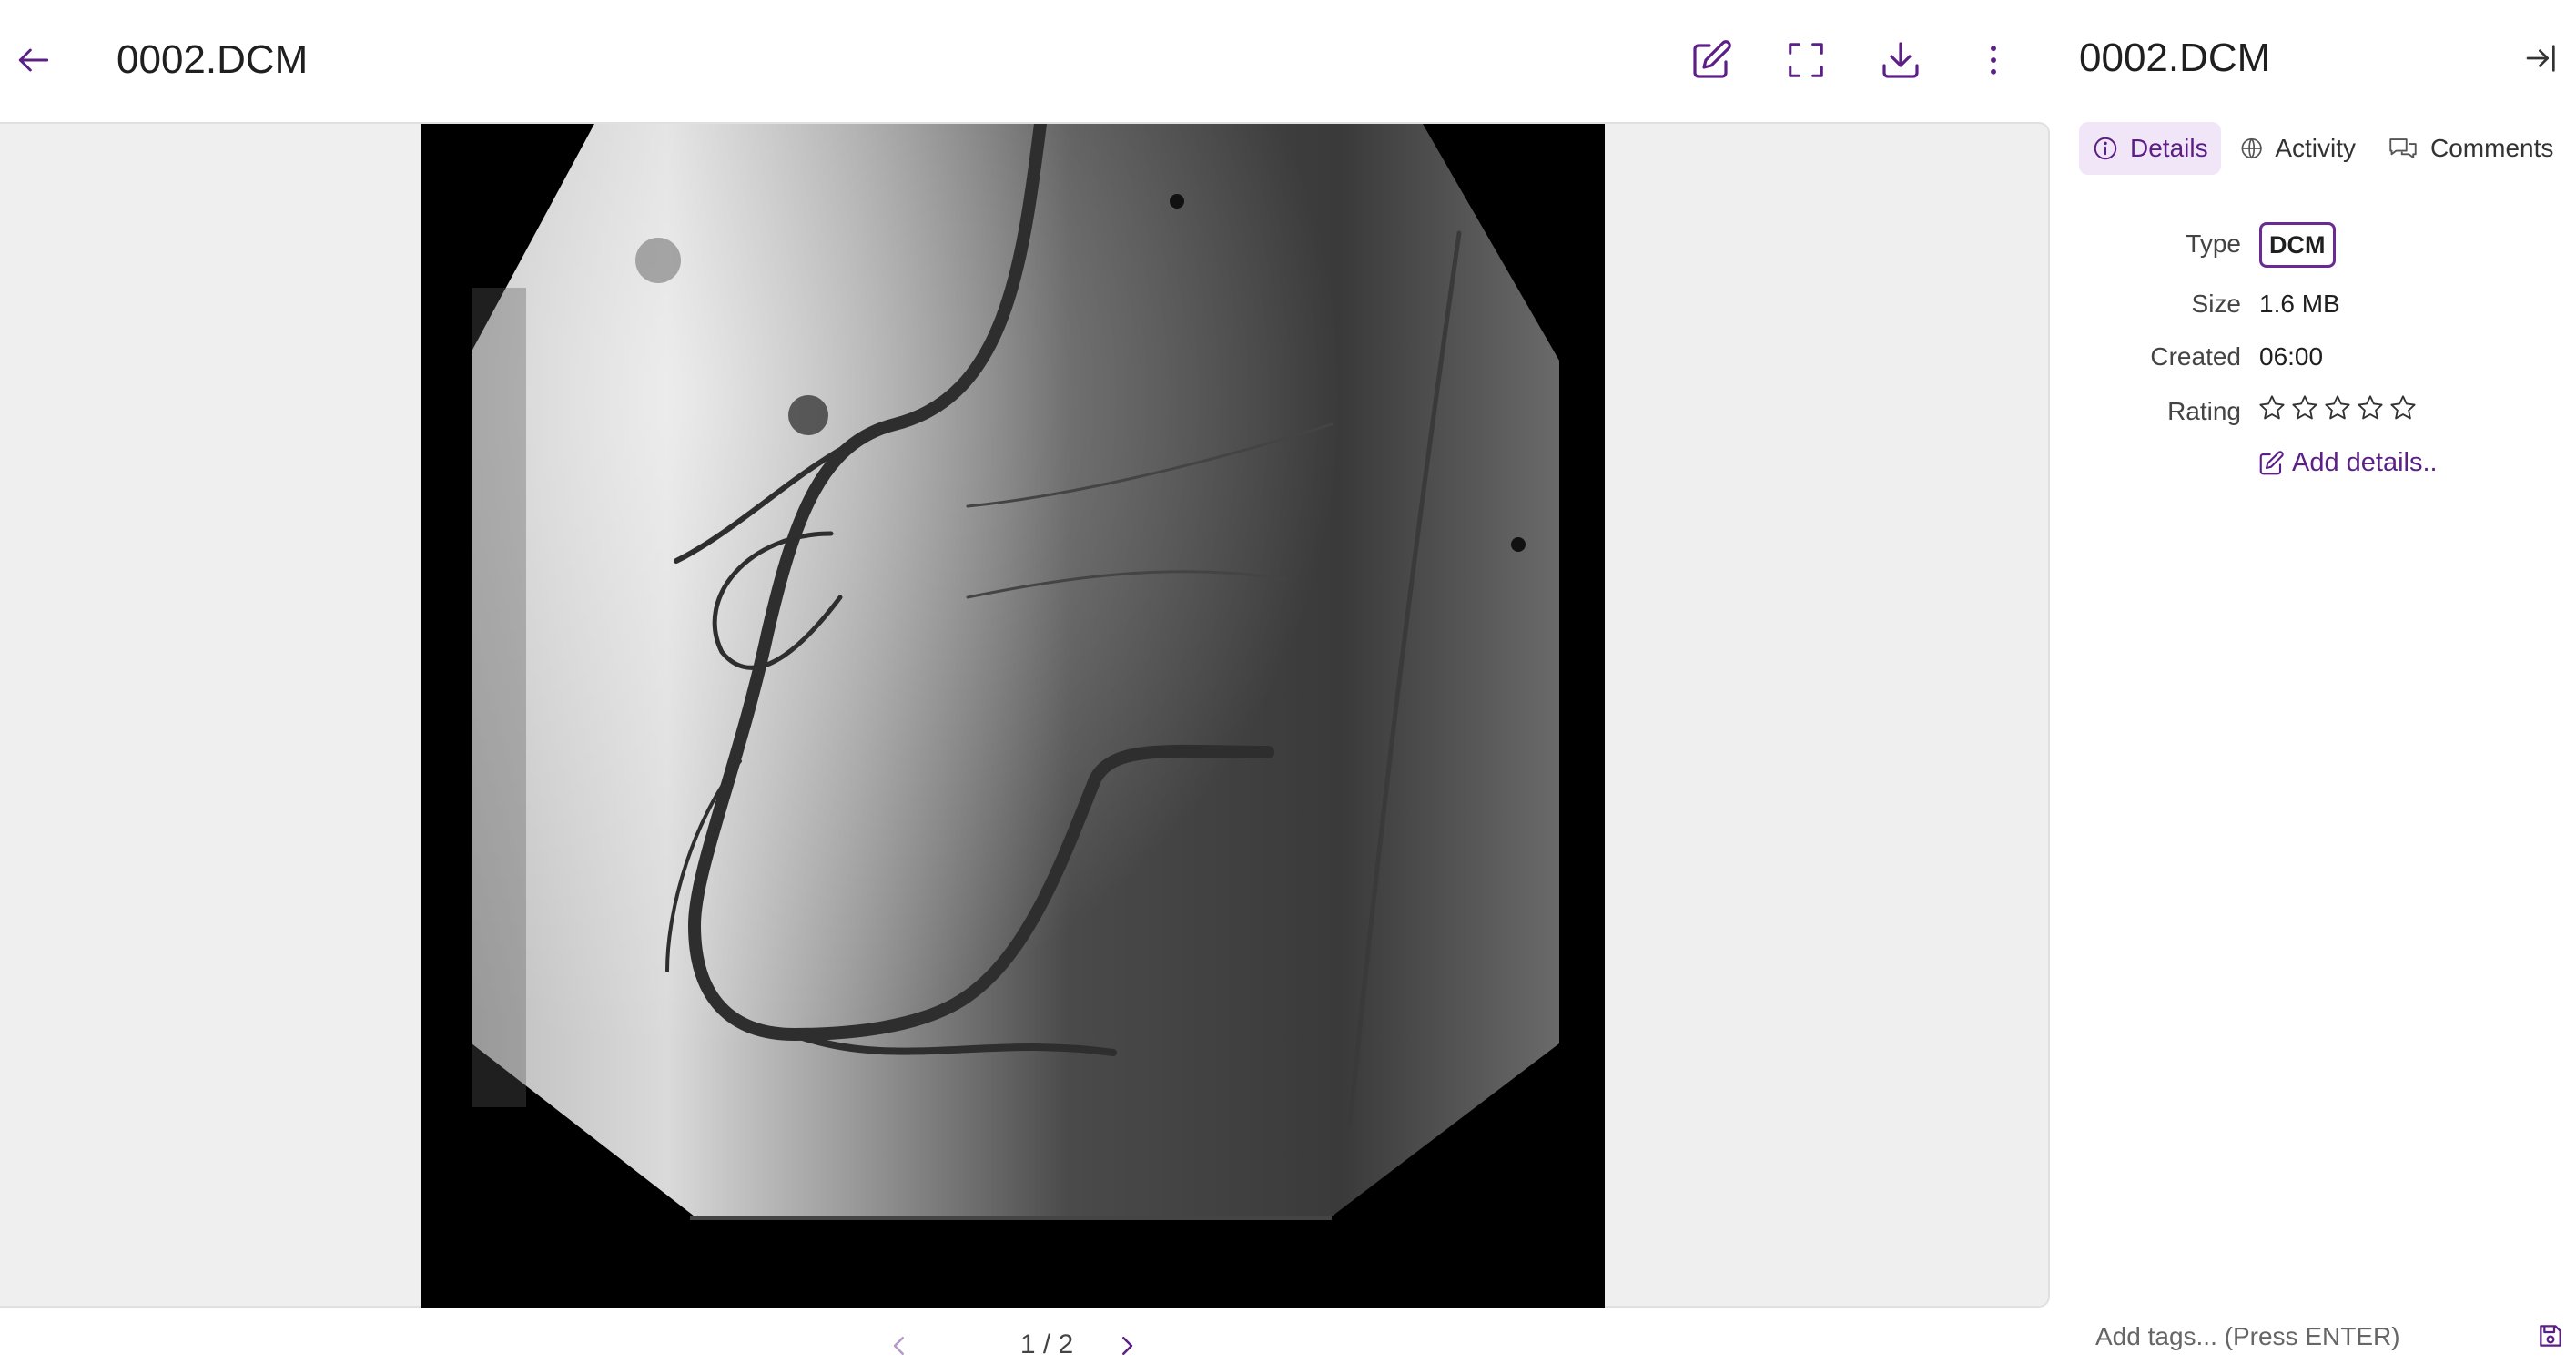 Image resolution: width=2576 pixels, height=1364 pixels. What do you see at coordinates (2299, 304) in the screenshot?
I see `size-value: 1.6 MB` at bounding box center [2299, 304].